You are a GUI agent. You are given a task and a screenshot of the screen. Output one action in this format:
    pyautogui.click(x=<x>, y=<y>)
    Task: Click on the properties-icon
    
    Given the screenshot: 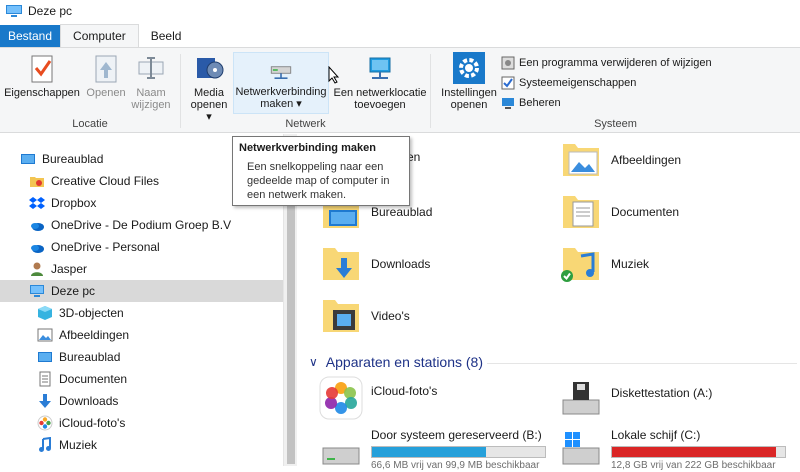 What is the action you would take?
    pyautogui.click(x=42, y=69)
    